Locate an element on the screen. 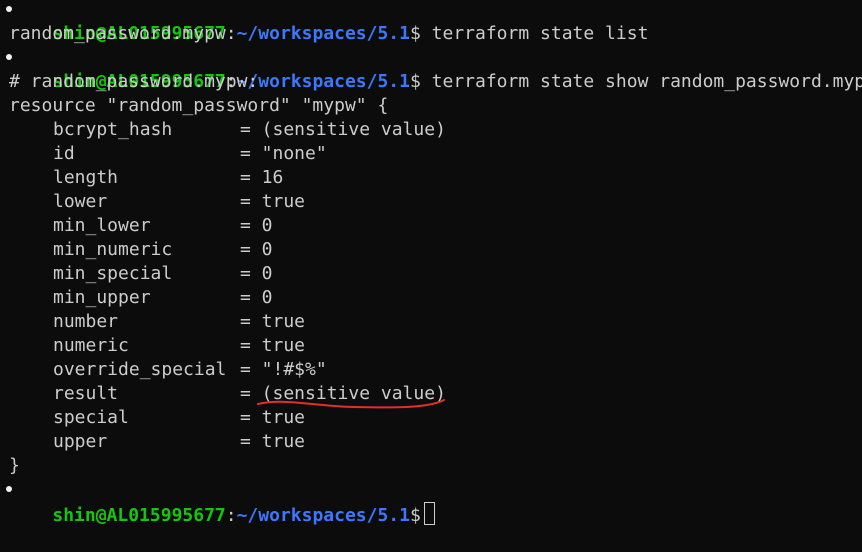 This screenshot has width=862, height=552. attribute-row: min_numeric = 0 is located at coordinates (141, 250).